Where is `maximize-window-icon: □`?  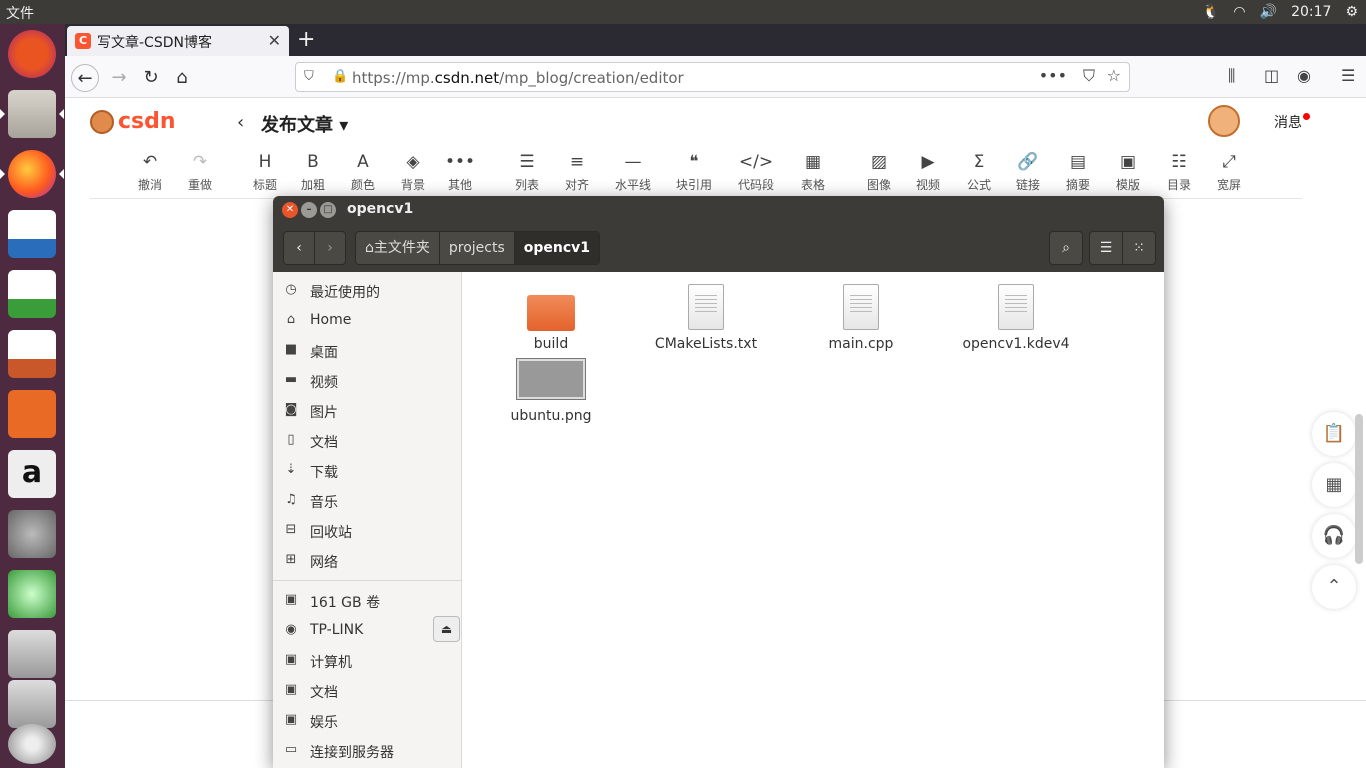
maximize-window-icon: □ is located at coordinates (328, 210).